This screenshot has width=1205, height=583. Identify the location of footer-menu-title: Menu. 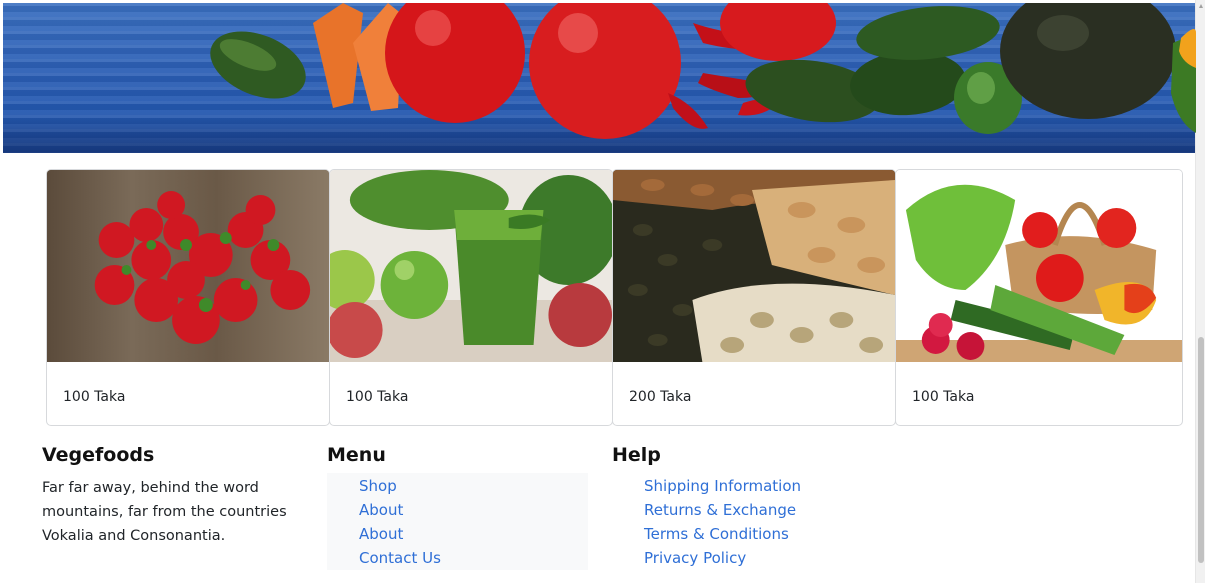
(356, 455).